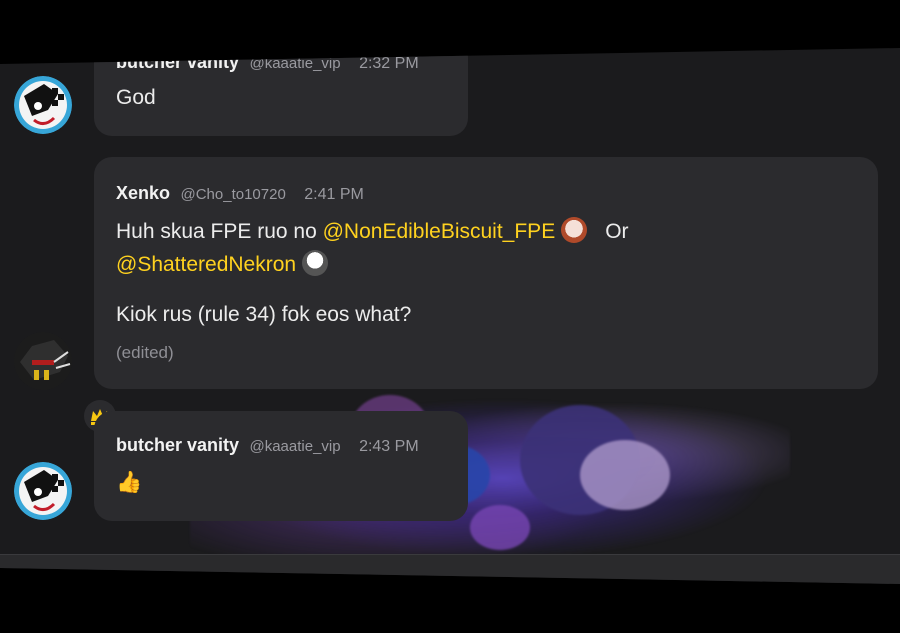 The height and width of the screenshot is (633, 900). What do you see at coordinates (281, 466) in the screenshot?
I see `message-bubble: butcher vanity @kaaatie_vip 2:43 PM 👍` at bounding box center [281, 466].